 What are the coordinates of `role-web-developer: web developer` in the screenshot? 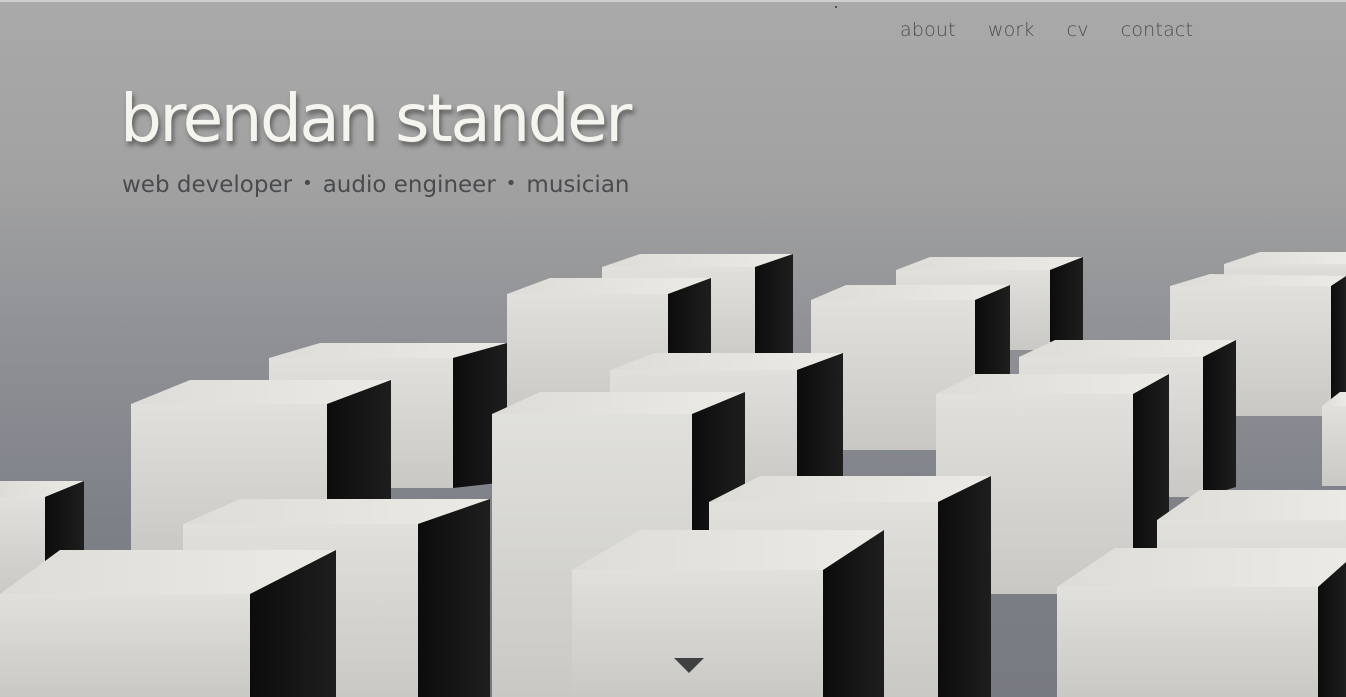 It's located at (207, 185).